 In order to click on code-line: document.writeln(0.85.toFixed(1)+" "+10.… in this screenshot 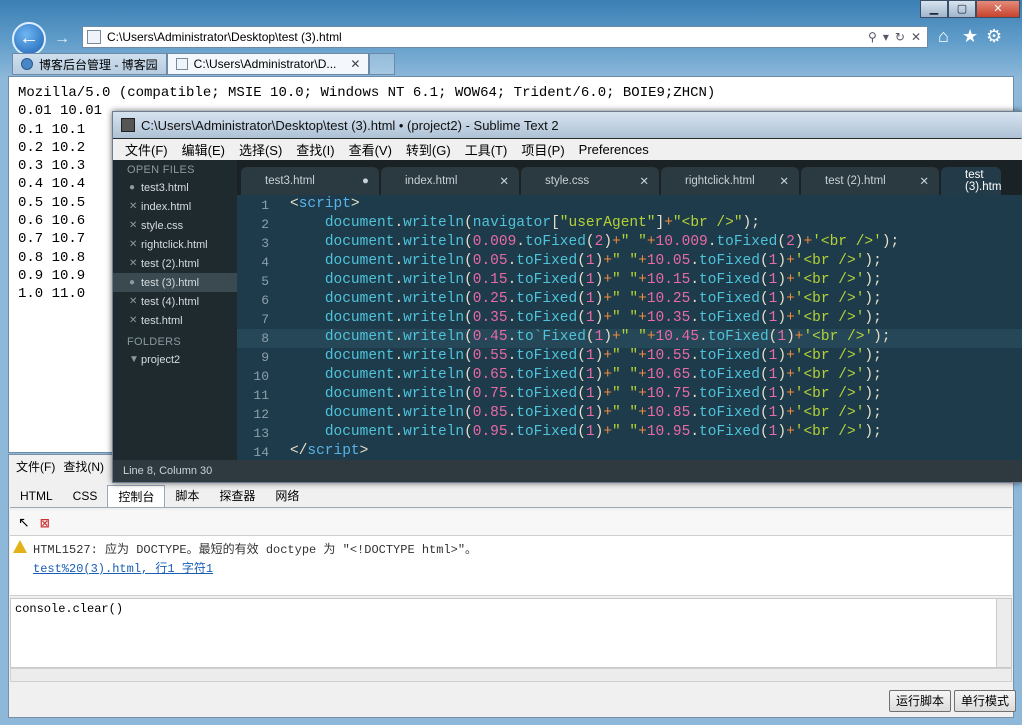, I will do `click(586, 413)`.